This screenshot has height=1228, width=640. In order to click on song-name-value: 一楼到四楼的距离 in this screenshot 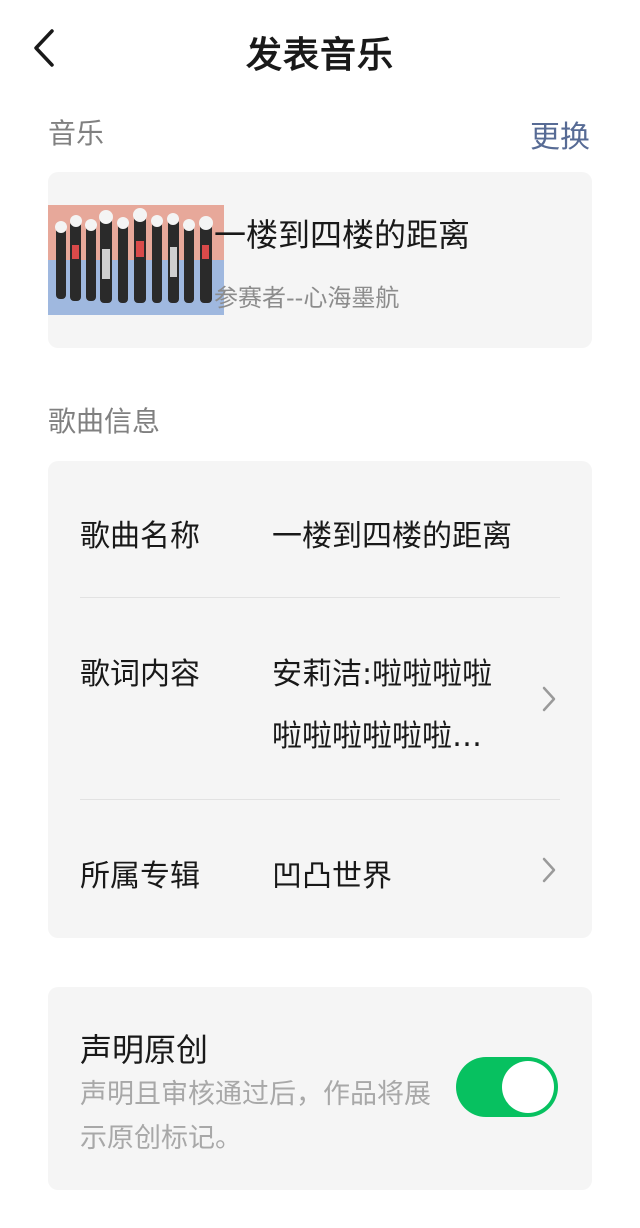, I will do `click(392, 536)`.